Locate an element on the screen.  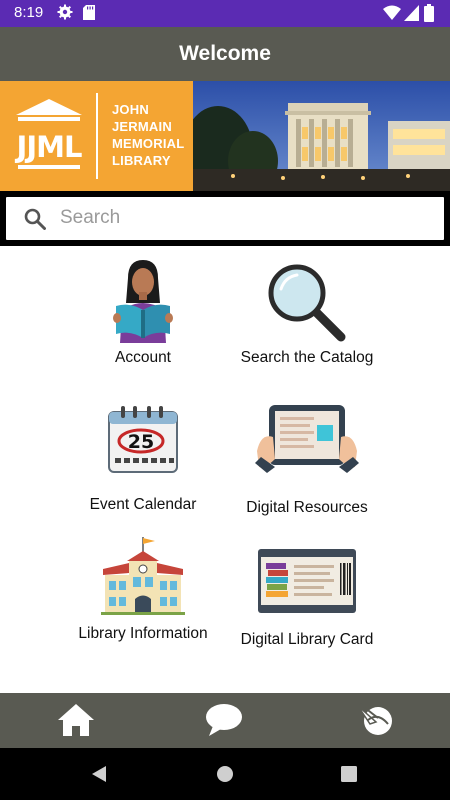
search-box is located at coordinates (225, 218).